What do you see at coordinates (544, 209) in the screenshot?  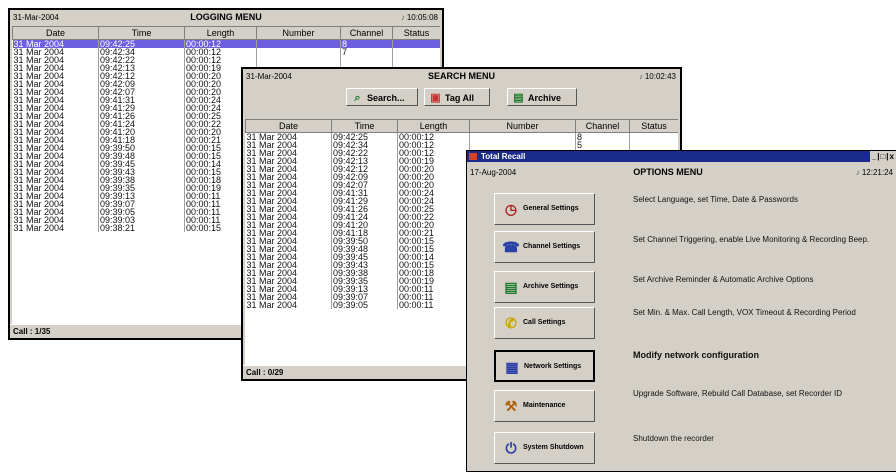 I see `general-settings-button: ◷ General Settings` at bounding box center [544, 209].